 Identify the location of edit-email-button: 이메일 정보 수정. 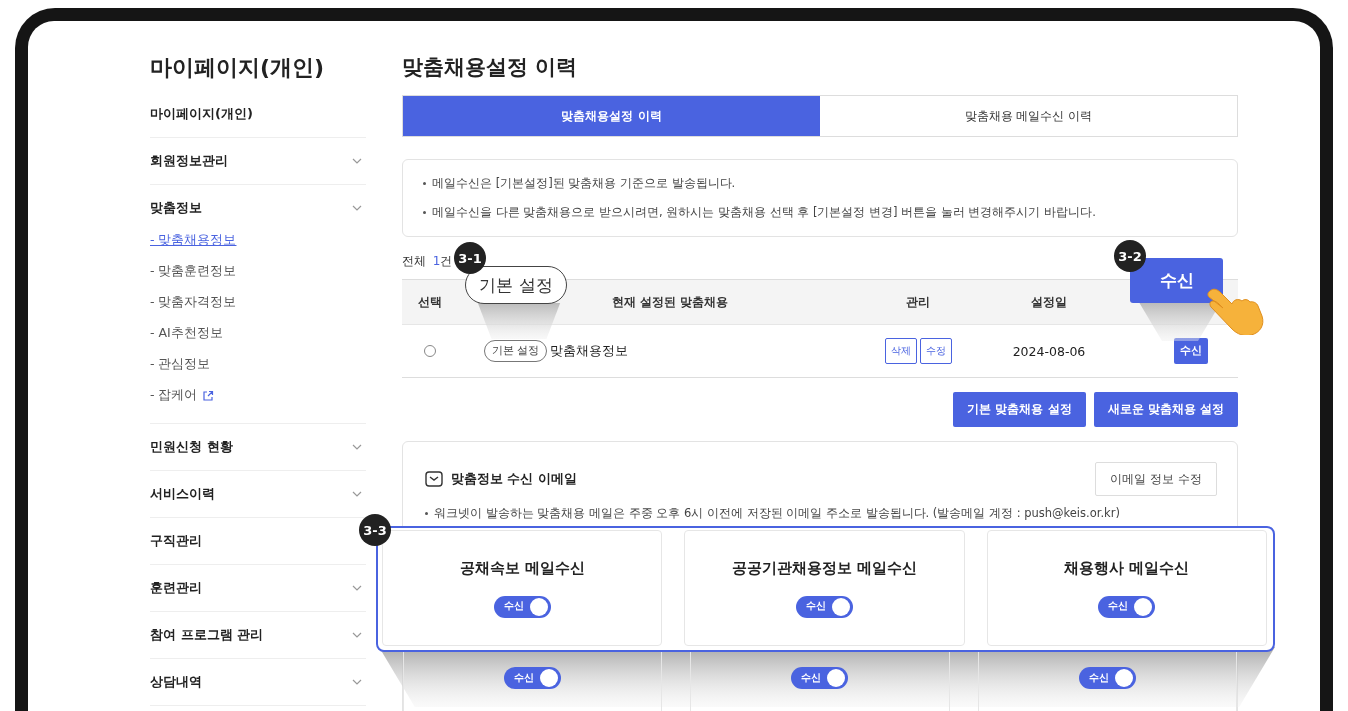
(1156, 479).